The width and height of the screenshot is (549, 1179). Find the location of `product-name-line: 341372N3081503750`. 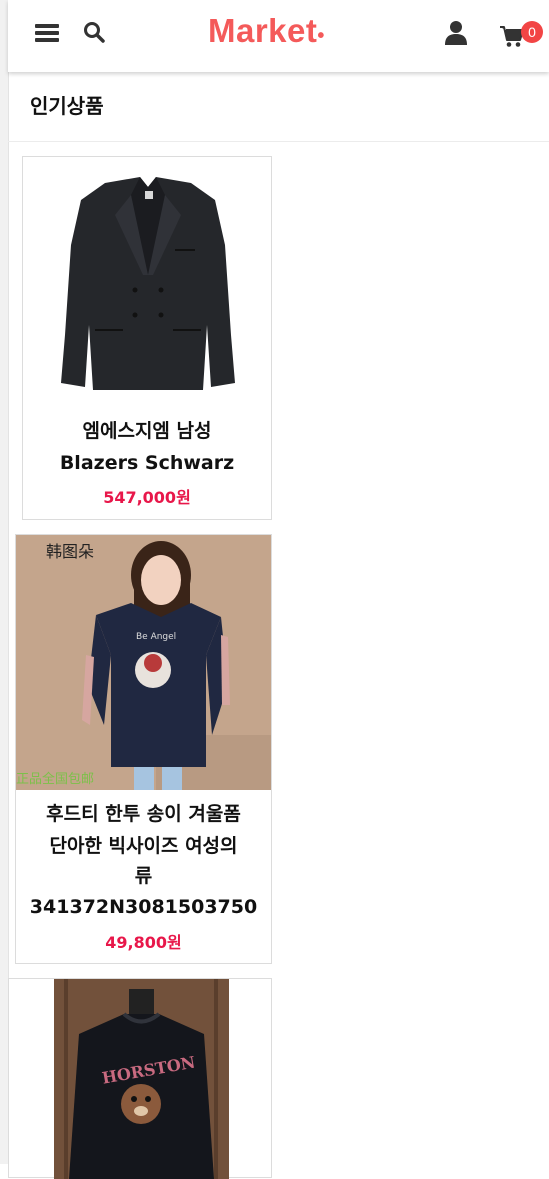

product-name-line: 341372N3081503750 is located at coordinates (143, 907).